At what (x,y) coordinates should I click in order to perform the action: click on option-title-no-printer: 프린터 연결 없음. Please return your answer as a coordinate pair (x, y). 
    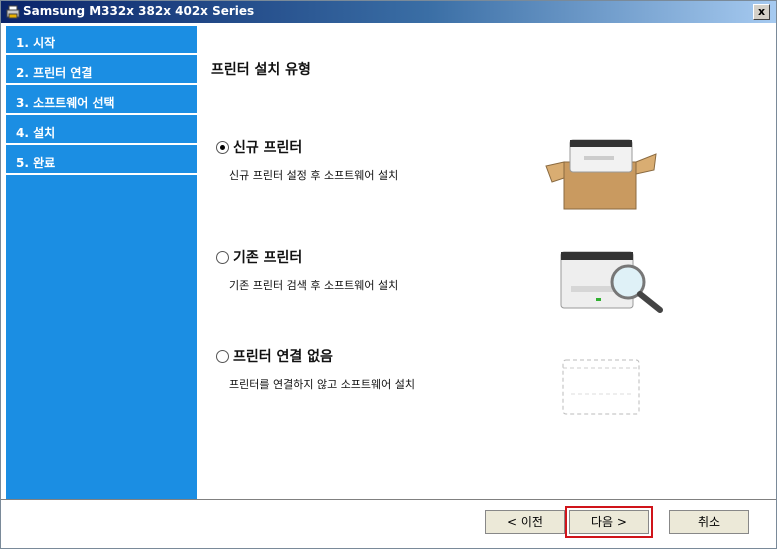
    Looking at the image, I should click on (283, 356).